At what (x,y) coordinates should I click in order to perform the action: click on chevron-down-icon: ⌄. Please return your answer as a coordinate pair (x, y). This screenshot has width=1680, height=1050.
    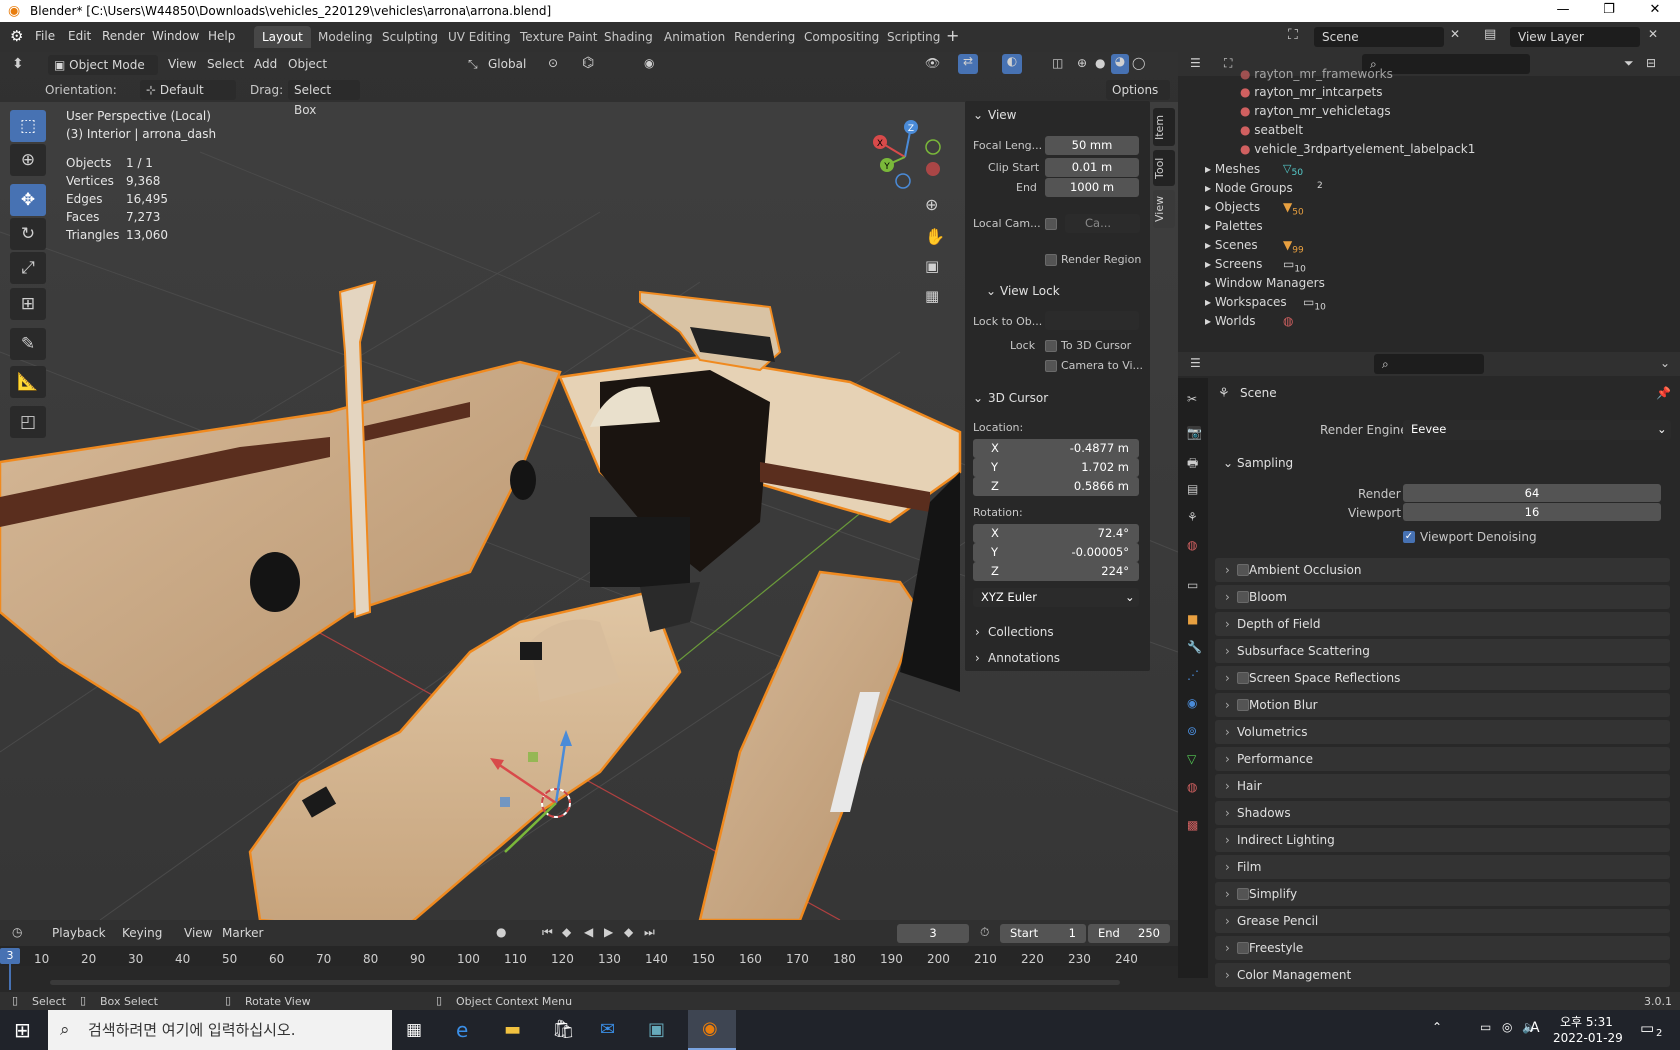
    Looking at the image, I should click on (1665, 363).